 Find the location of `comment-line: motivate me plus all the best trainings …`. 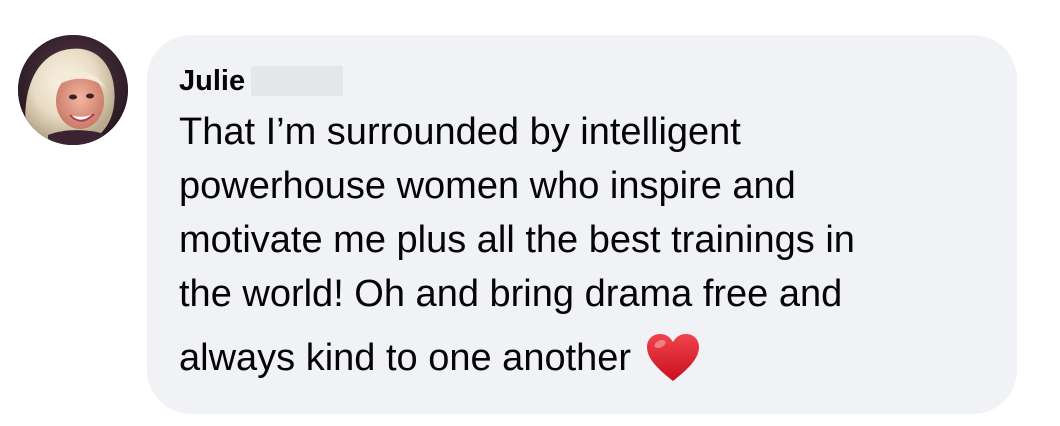

comment-line: motivate me plus all the best trainings … is located at coordinates (517, 240).